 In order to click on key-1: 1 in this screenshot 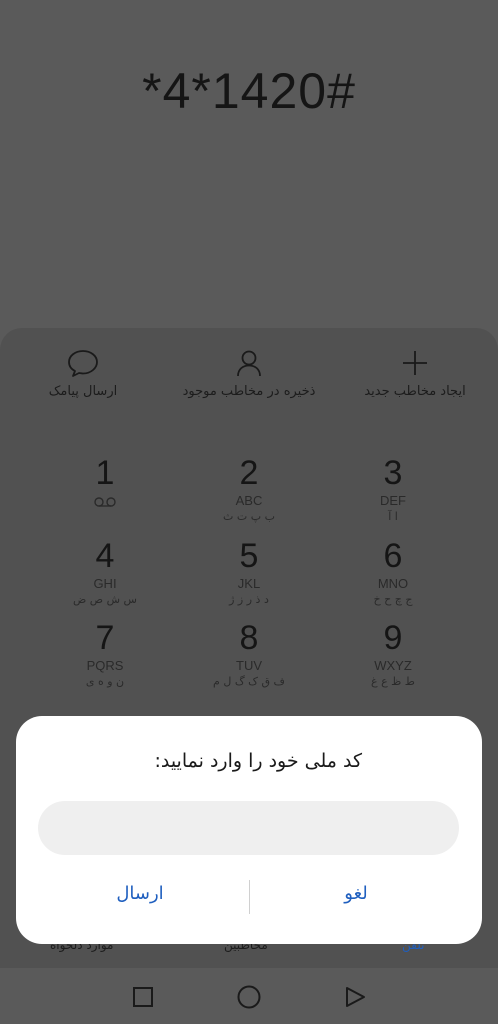, I will do `click(105, 482)`.